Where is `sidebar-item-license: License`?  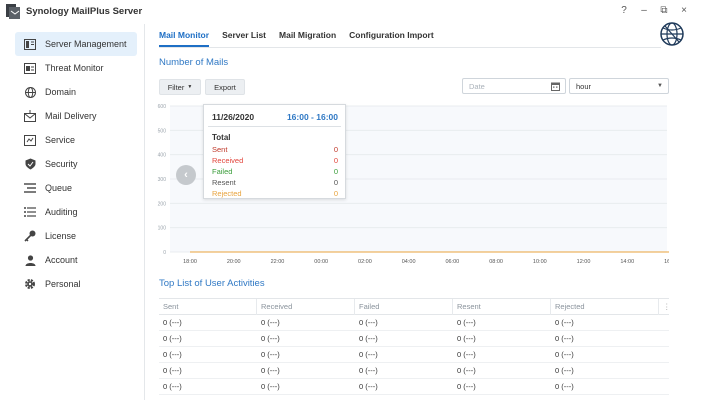
sidebar-item-license: License is located at coordinates (76, 236).